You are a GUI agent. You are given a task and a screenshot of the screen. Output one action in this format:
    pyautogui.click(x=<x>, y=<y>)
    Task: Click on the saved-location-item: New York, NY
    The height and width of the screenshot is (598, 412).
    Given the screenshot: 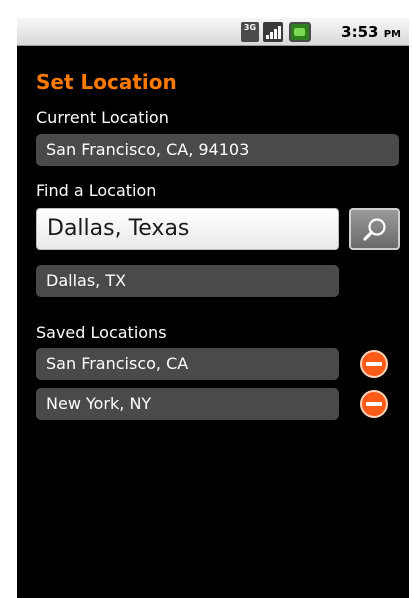 What is the action you would take?
    pyautogui.click(x=187, y=404)
    